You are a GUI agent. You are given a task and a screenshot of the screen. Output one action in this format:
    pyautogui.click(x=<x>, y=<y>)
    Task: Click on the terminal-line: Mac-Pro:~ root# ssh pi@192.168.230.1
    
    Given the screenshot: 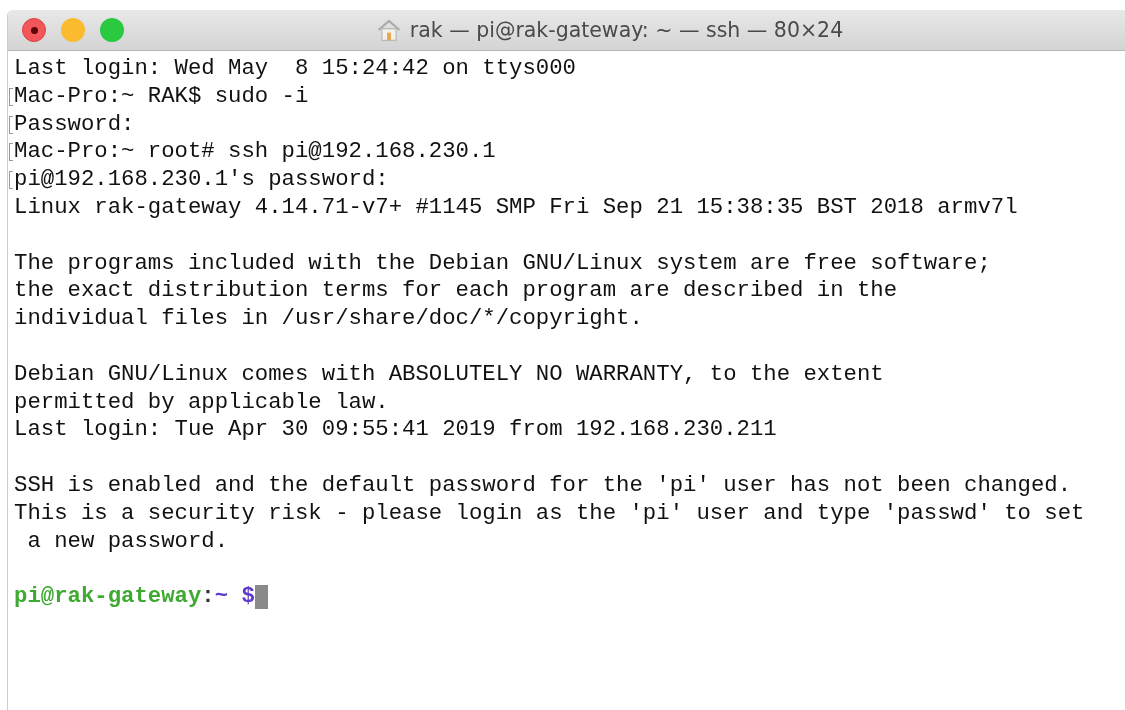 What is the action you would take?
    pyautogui.click(x=255, y=152)
    